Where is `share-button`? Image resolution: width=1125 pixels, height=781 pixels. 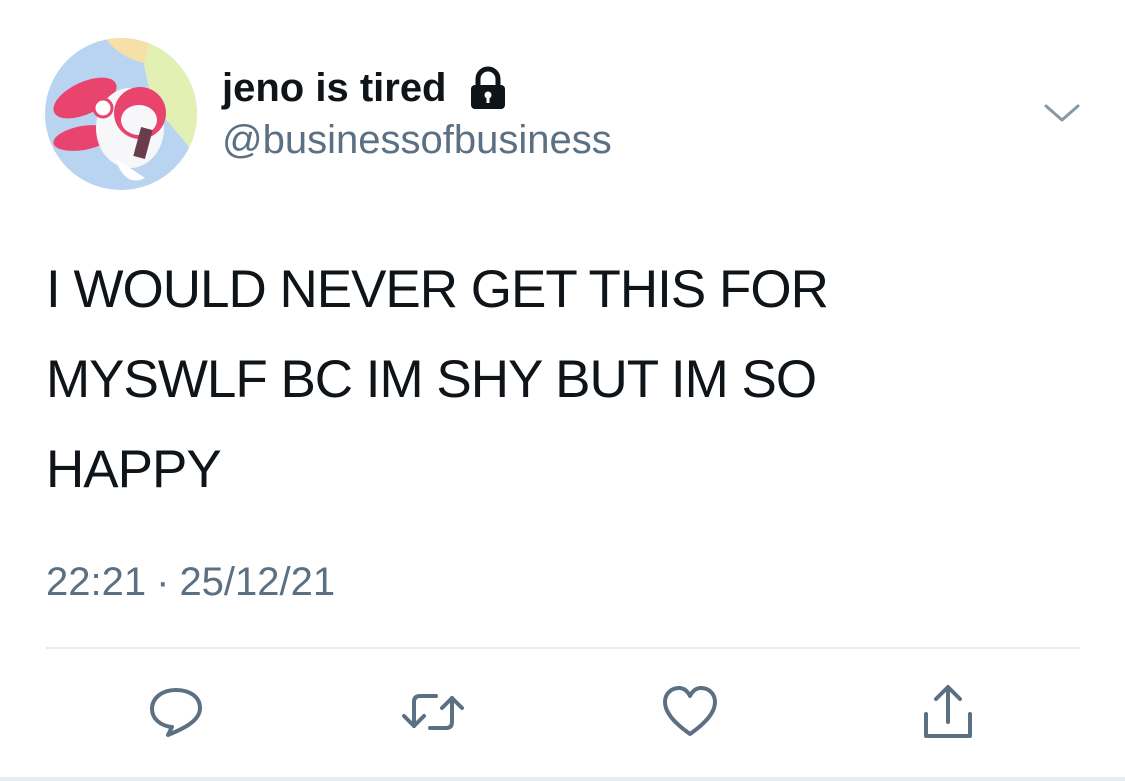
share-button is located at coordinates (948, 712).